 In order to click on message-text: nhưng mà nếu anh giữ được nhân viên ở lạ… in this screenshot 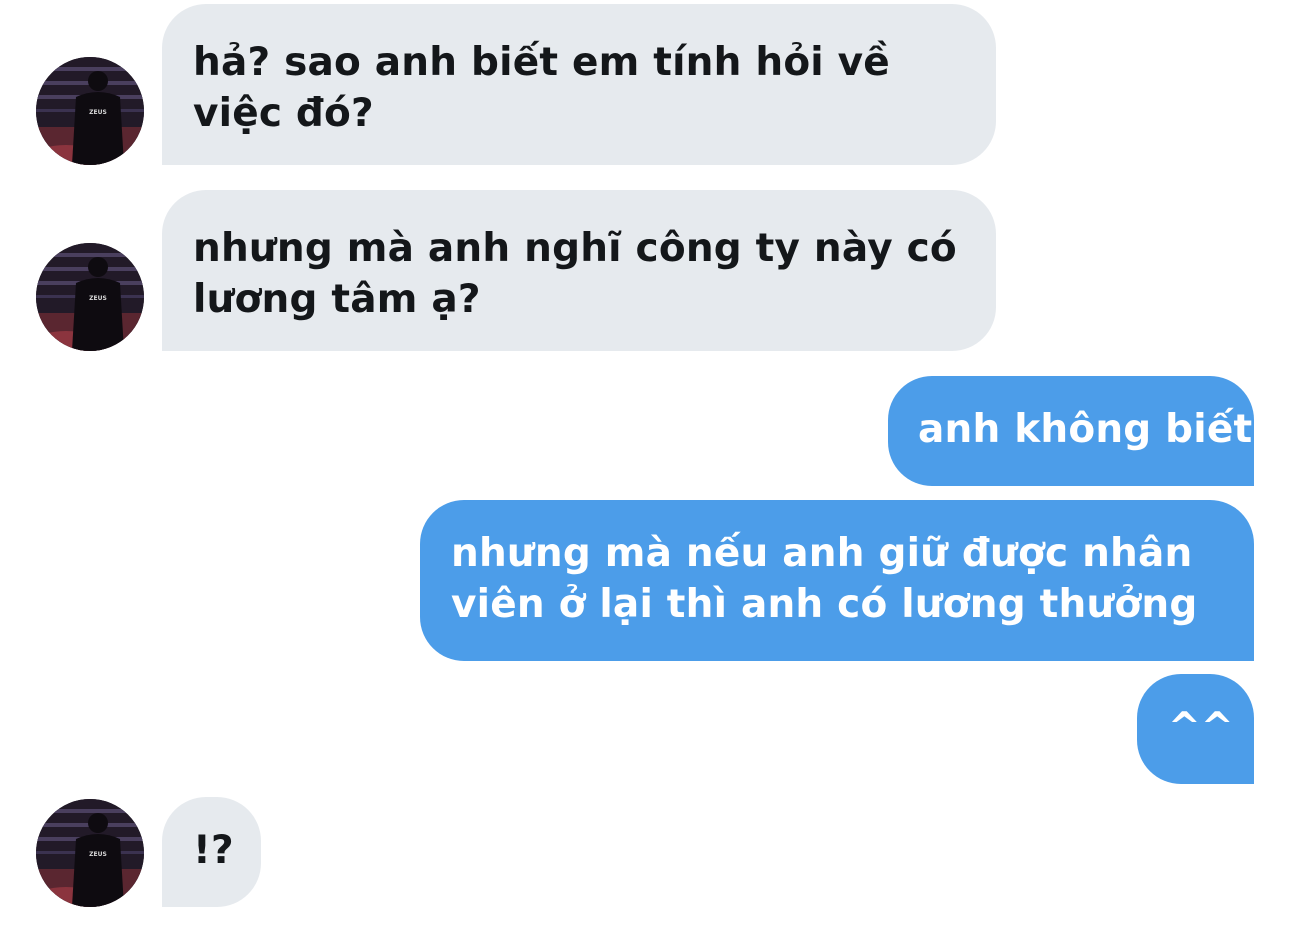, I will do `click(824, 579)`.